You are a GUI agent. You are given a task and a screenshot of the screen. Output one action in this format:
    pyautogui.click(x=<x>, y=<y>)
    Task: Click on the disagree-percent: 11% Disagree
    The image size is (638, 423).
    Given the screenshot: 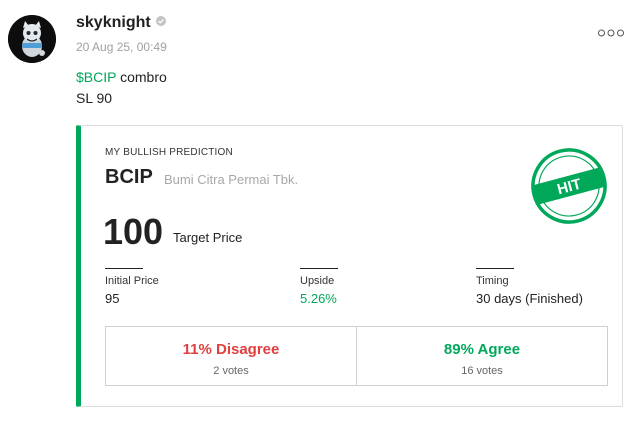 What is the action you would take?
    pyautogui.click(x=231, y=349)
    